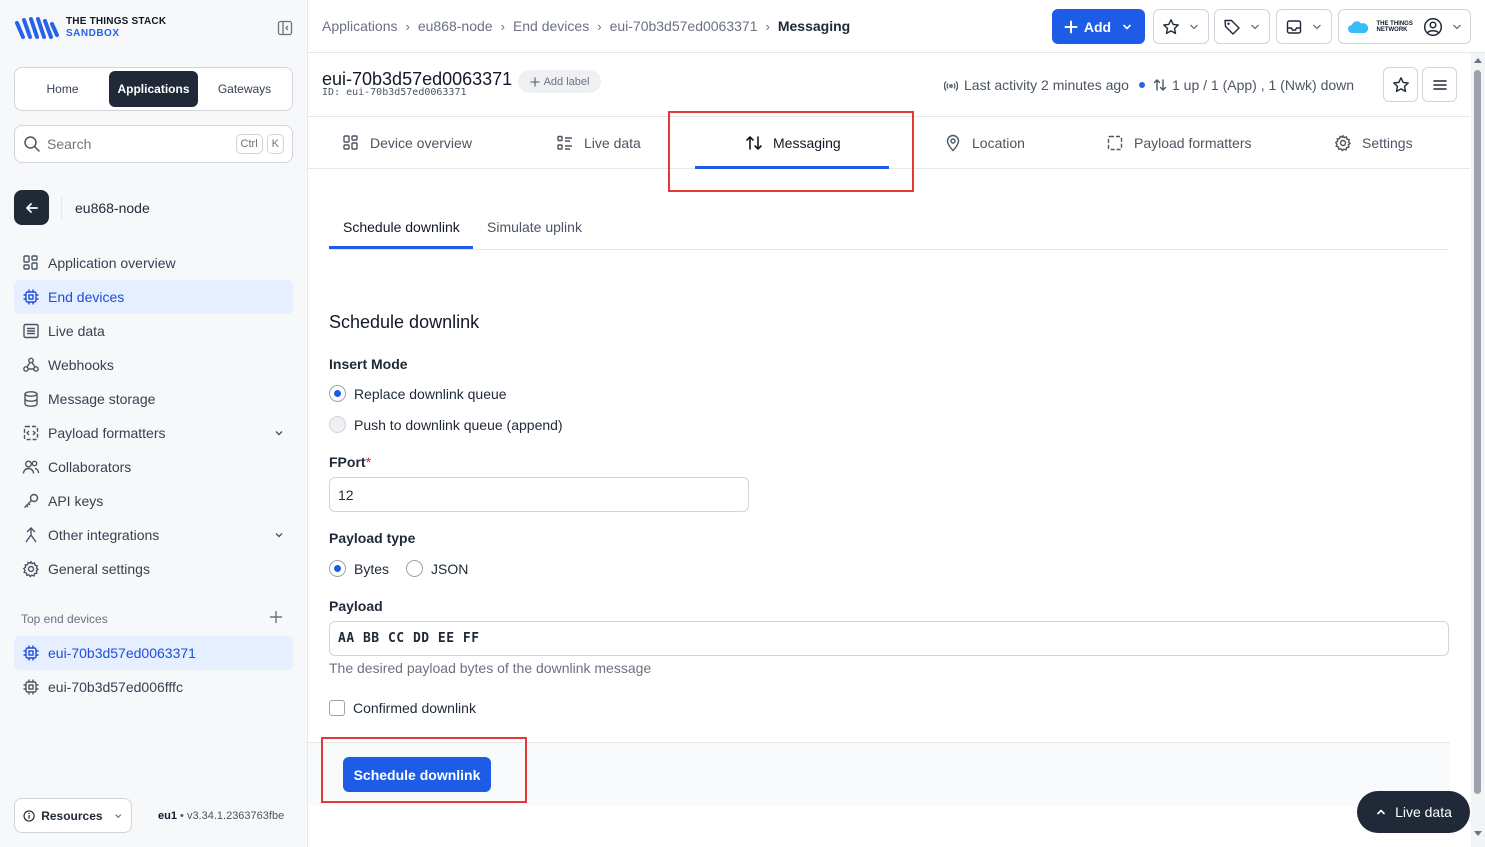 This screenshot has height=847, width=1485. Describe the element at coordinates (153, 467) in the screenshot. I see `sidebar-item-collaborators: Collaborators` at that location.